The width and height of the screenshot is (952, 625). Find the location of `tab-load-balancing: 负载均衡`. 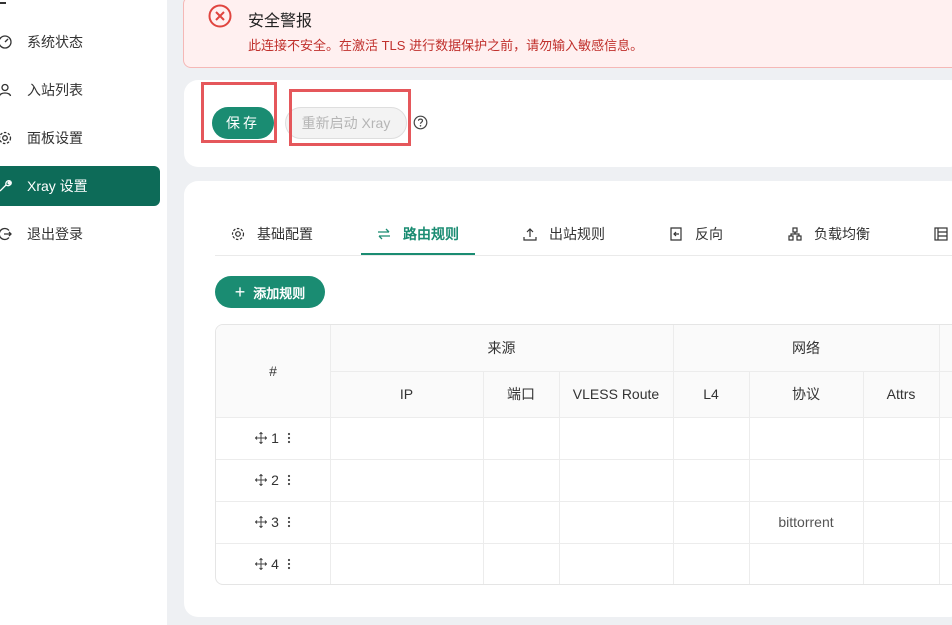

tab-load-balancing: 负载均衡 is located at coordinates (829, 234).